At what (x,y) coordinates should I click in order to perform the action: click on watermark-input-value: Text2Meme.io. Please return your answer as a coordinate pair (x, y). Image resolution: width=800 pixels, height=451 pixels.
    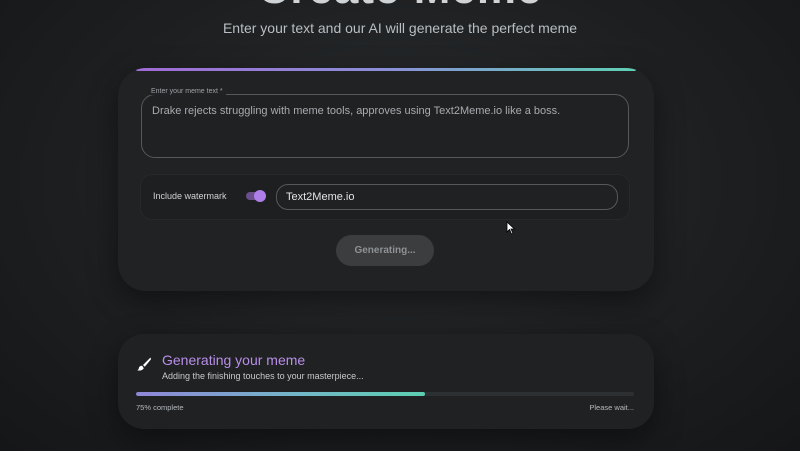
    Looking at the image, I should click on (320, 197).